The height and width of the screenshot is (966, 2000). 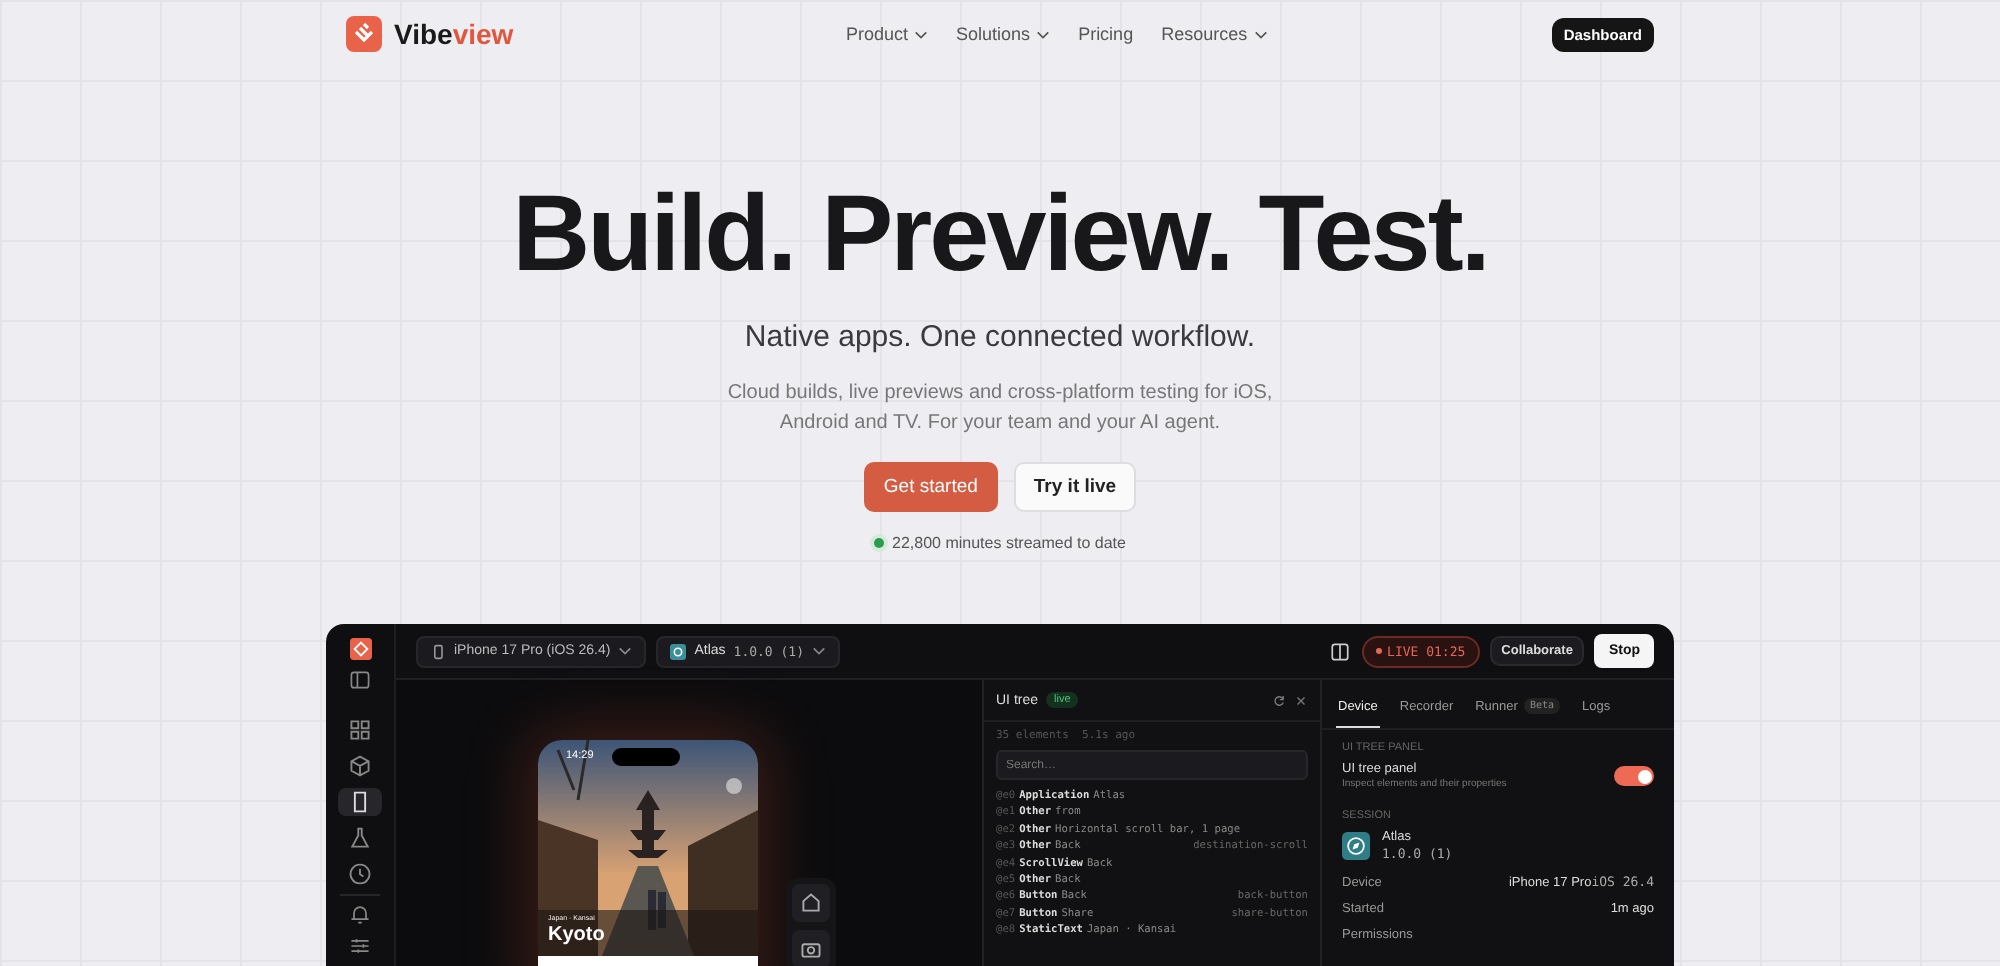 I want to click on brand-name: Vibeview, so click(x=454, y=34).